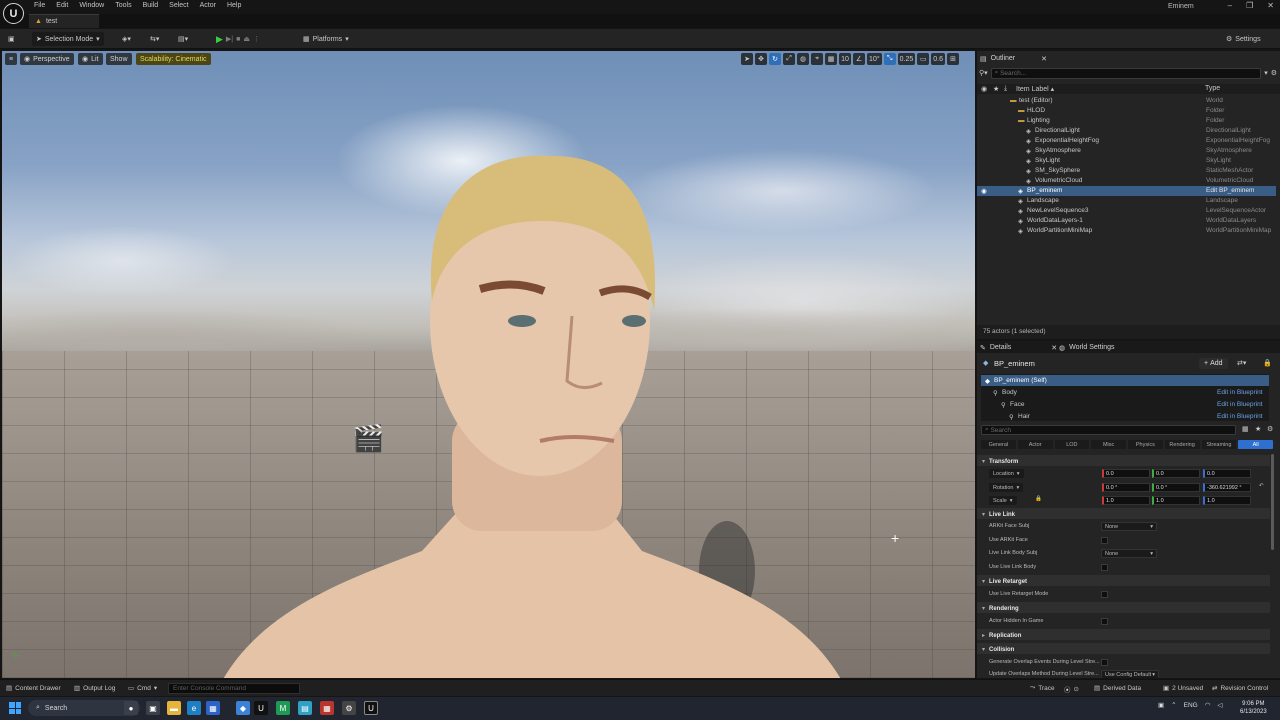  What do you see at coordinates (747, 59) in the screenshot?
I see `select-tool-icon: ➤` at bounding box center [747, 59].